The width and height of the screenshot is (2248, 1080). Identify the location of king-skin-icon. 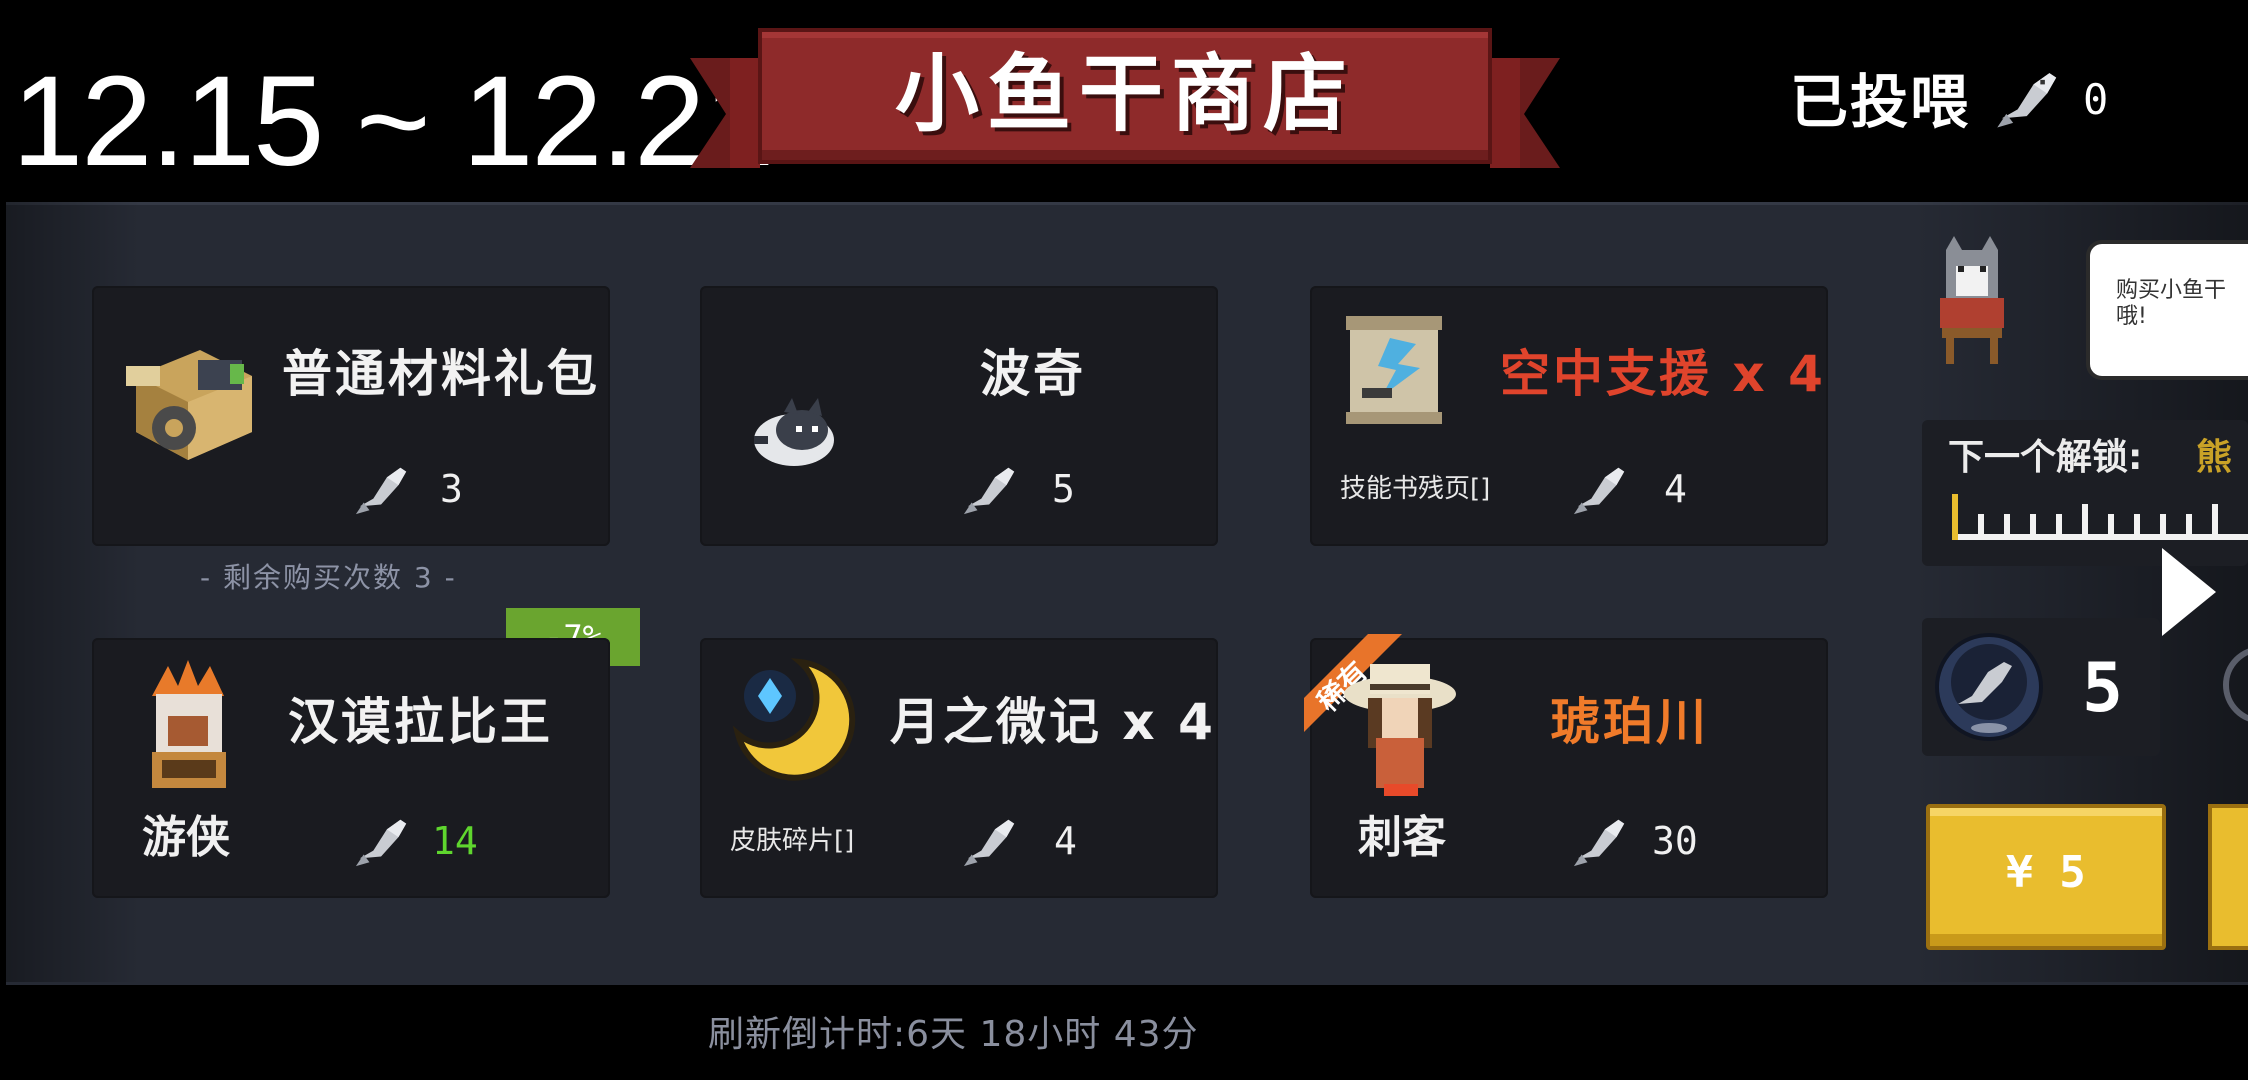
(189, 724).